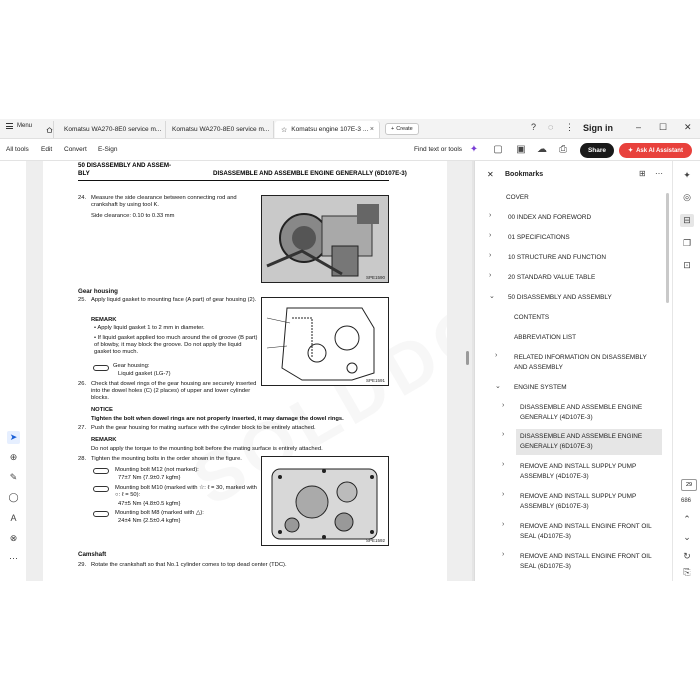 Image resolution: width=700 pixels, height=700 pixels. I want to click on spec-label: Mounting bolt M8 (marked with △):, so click(159, 513).